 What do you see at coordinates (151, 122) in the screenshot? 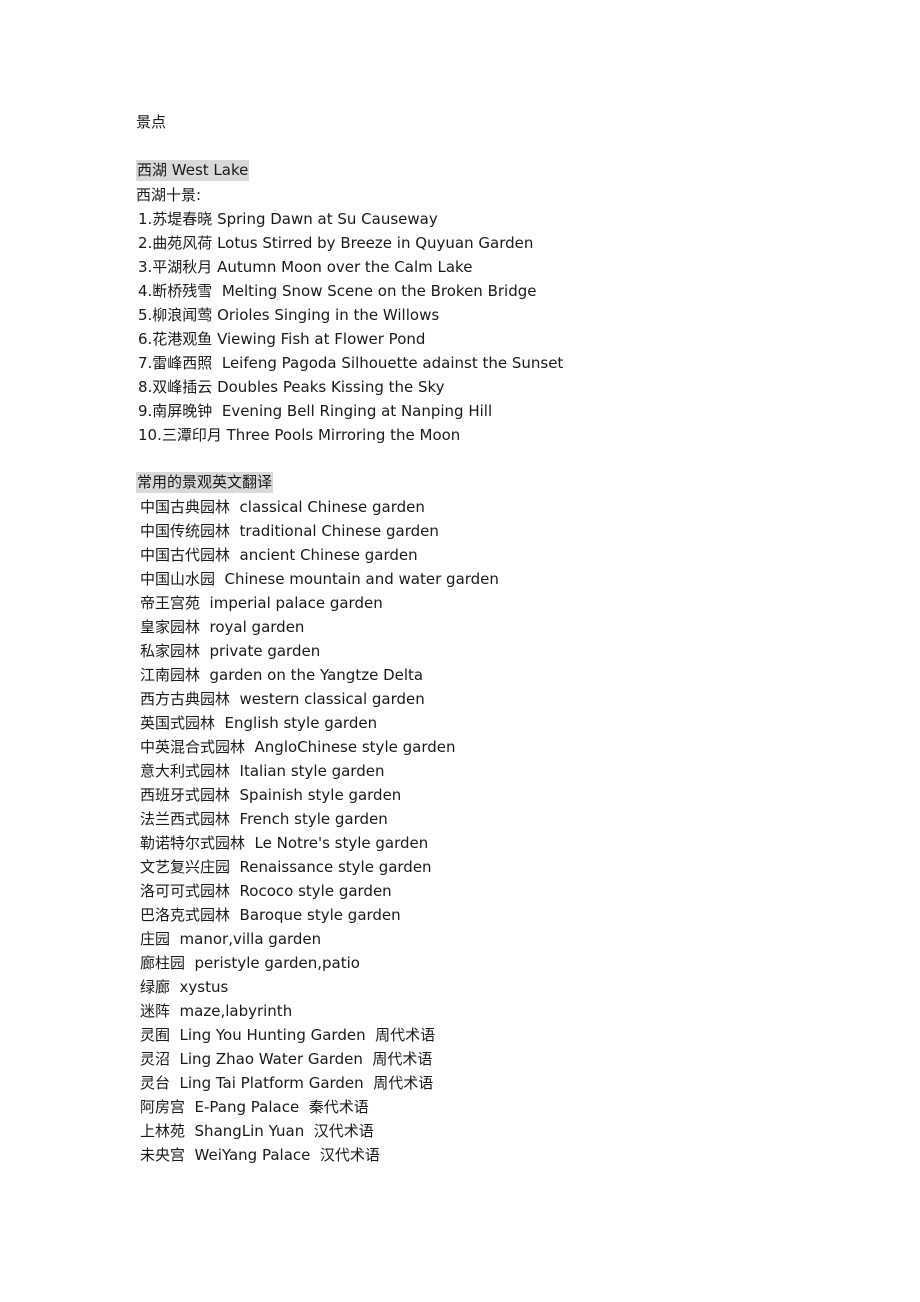
I see `page-title: 景点` at bounding box center [151, 122].